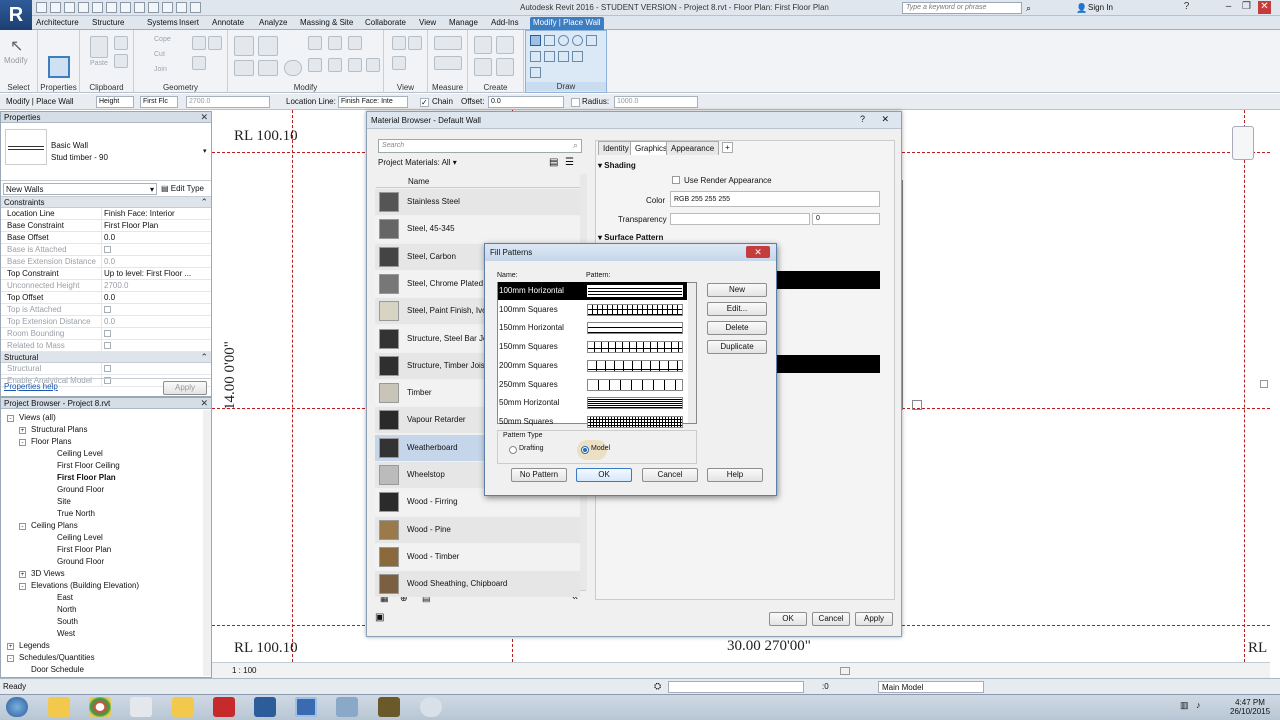  I want to click on chain-checkbox: ✓, so click(424, 102).